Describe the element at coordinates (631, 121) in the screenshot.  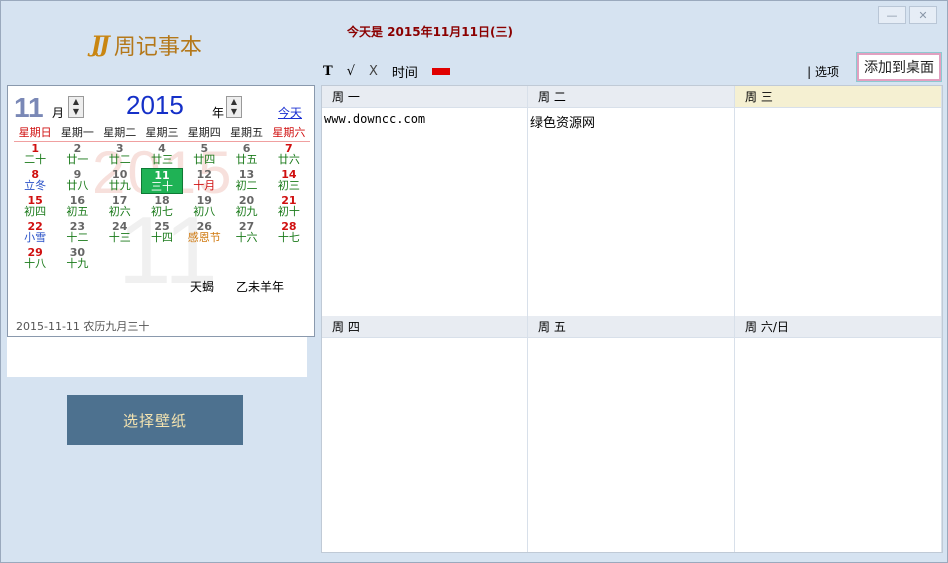
I see `day-note-text: 绿色资源网` at that location.